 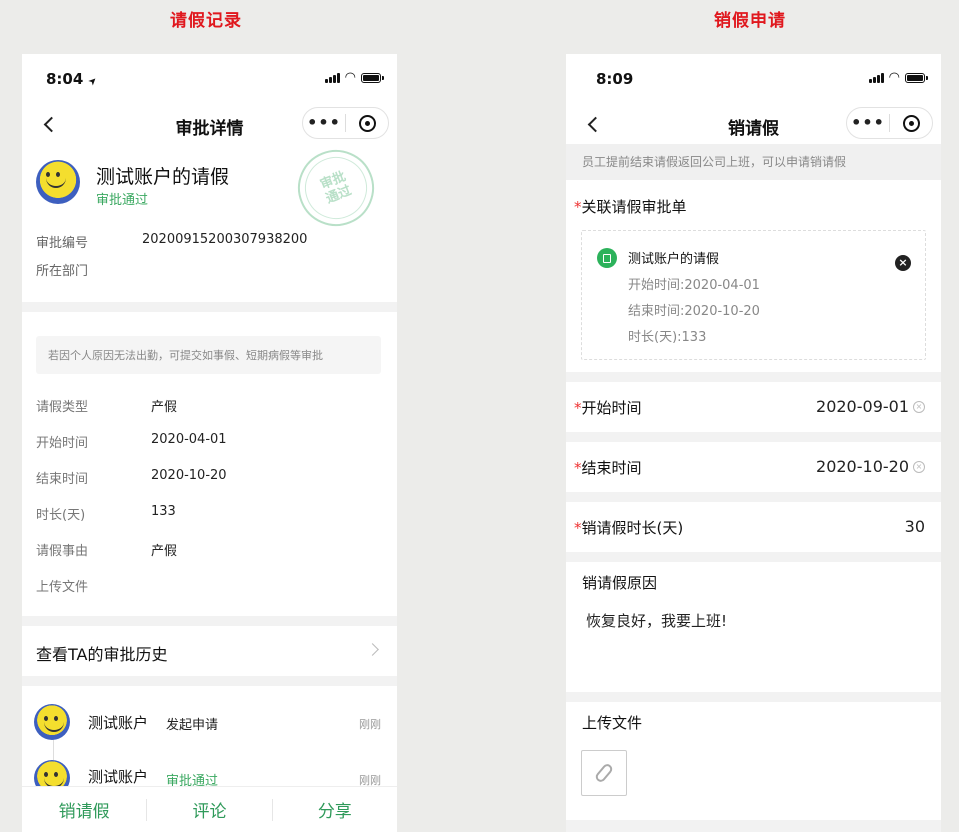 I want to click on end-time-value: 2020-10-20 ×, so click(x=870, y=466).